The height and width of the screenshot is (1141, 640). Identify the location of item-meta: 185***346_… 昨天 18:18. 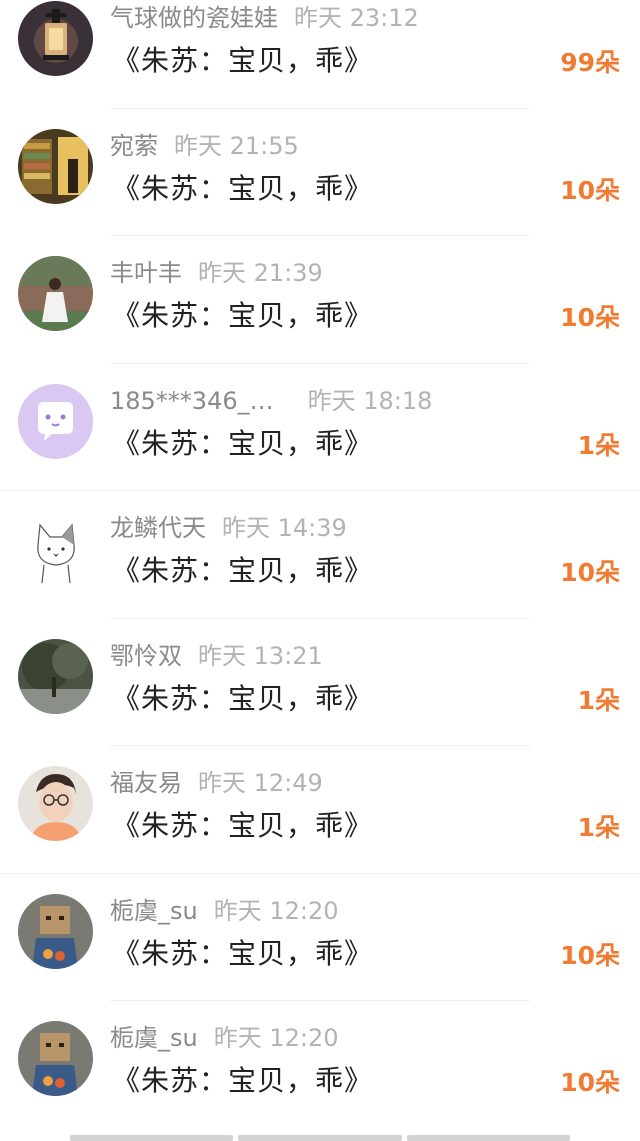
(271, 401).